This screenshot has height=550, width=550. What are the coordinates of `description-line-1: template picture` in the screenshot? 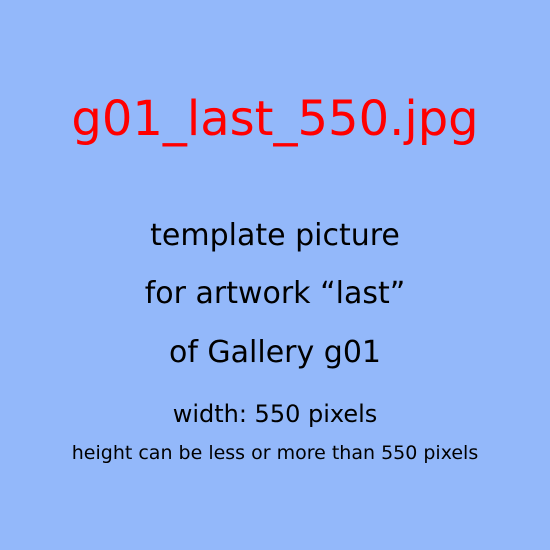 It's located at (275, 235).